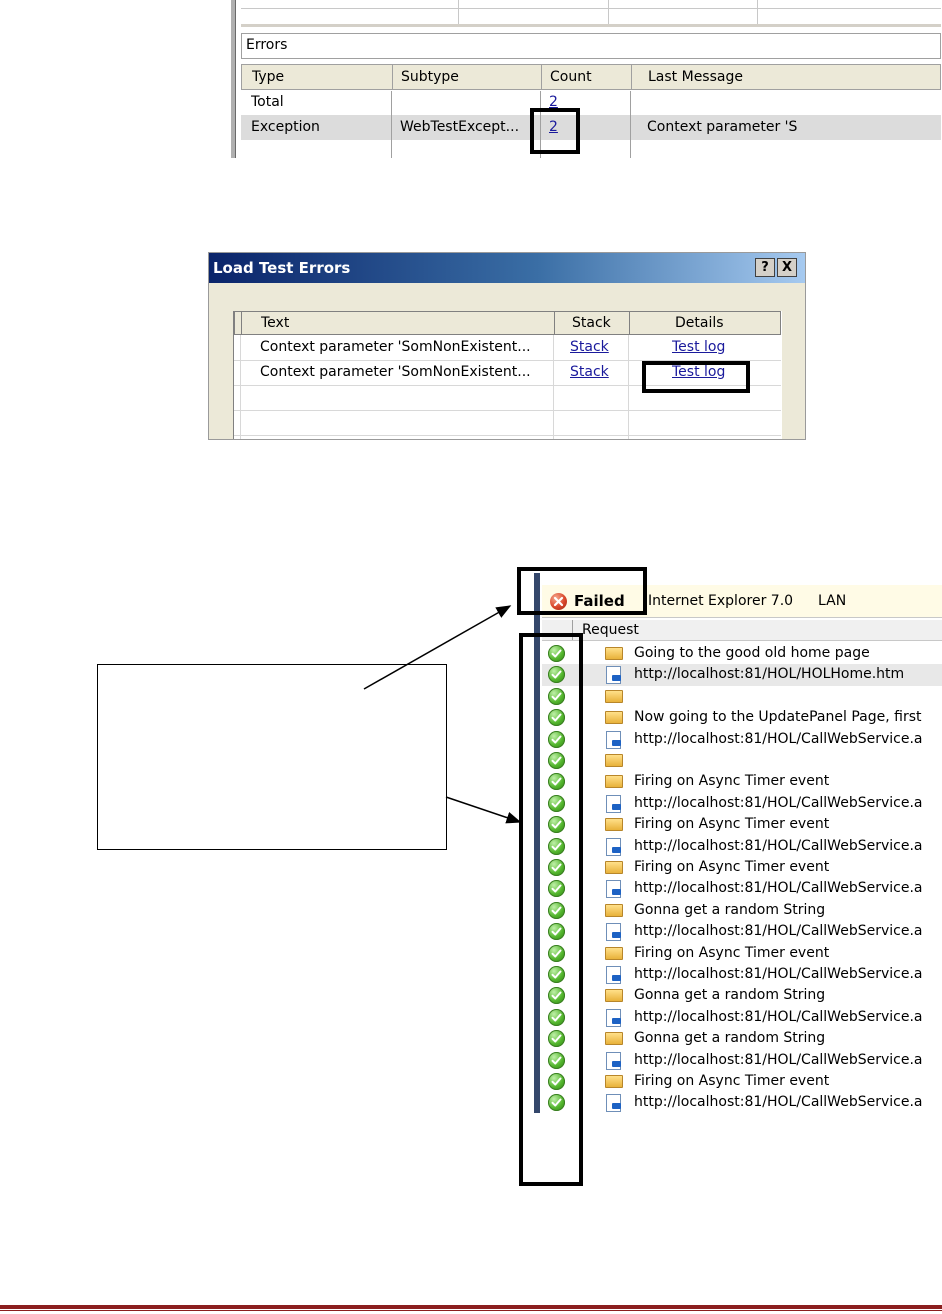  I want to click on footer-rule-thin, so click(471, 1310).